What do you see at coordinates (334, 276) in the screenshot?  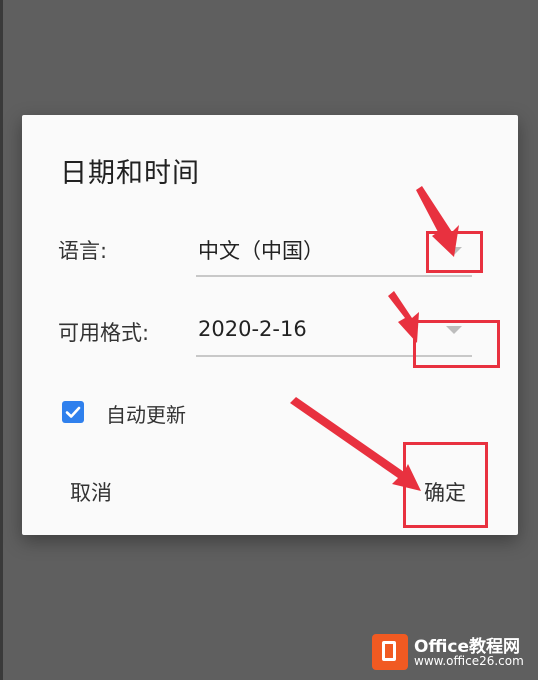 I see `language-dropdown-underline` at bounding box center [334, 276].